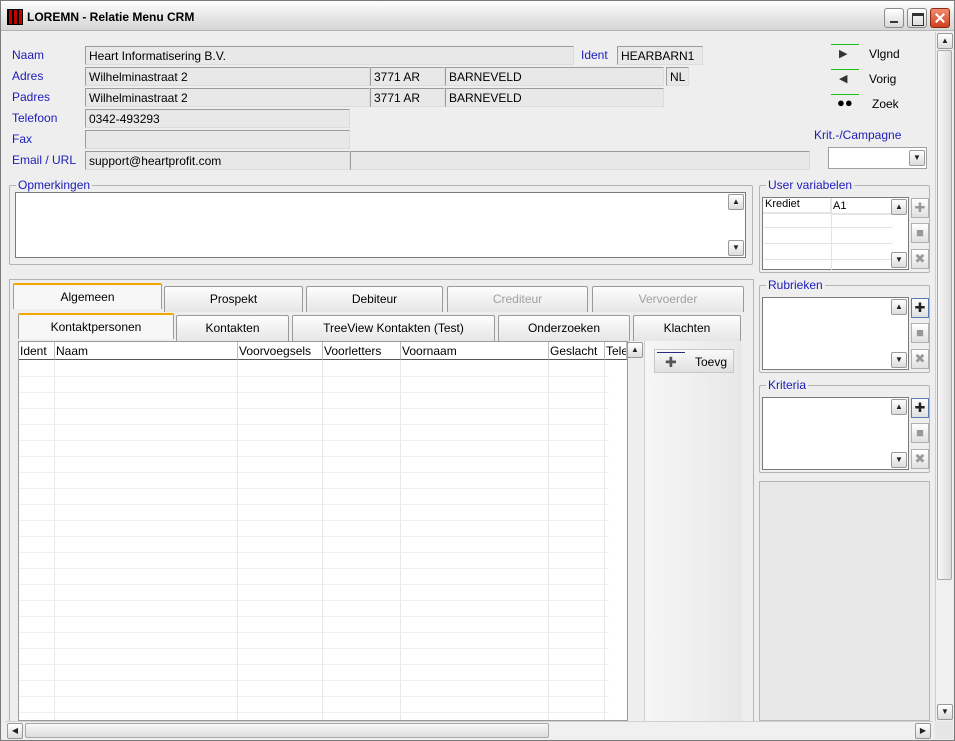 Image resolution: width=955 pixels, height=741 pixels. I want to click on binoculars-icon: ●●, so click(845, 102).